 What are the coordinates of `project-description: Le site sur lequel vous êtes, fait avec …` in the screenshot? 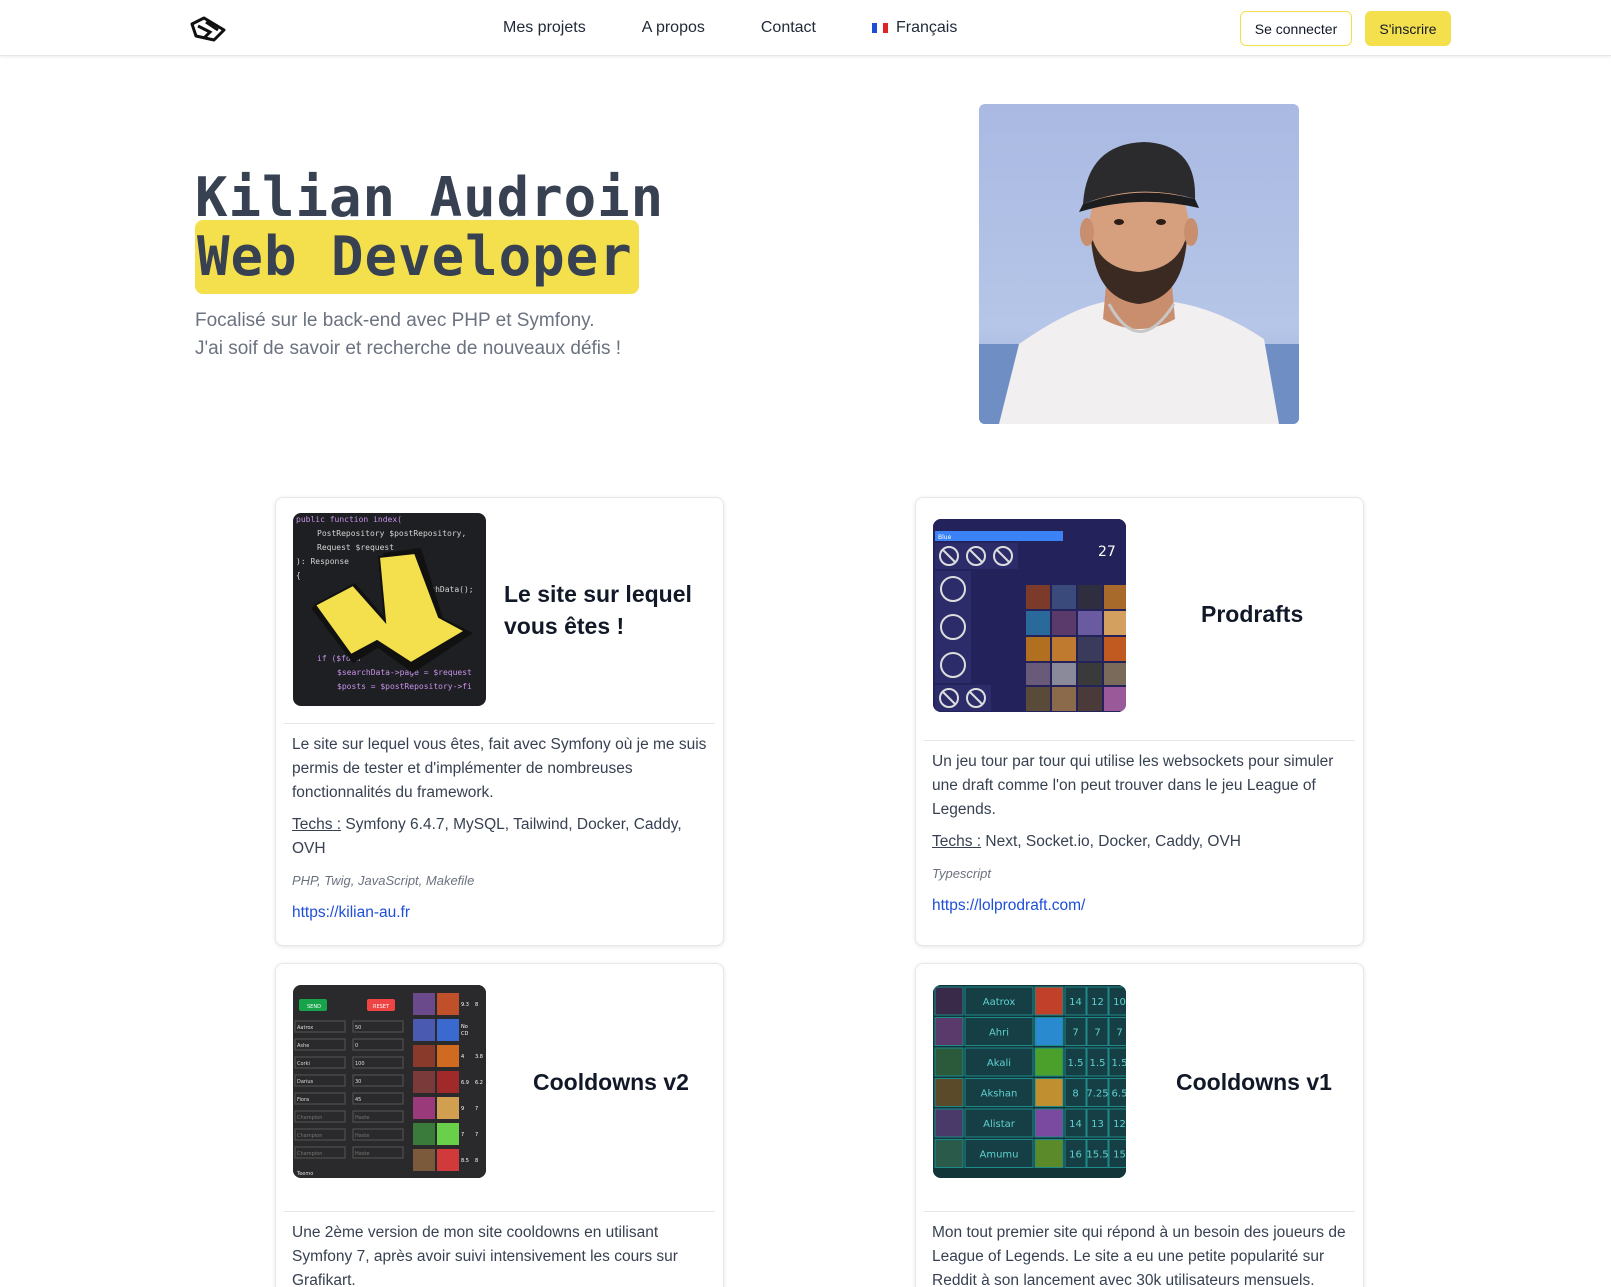 It's located at (499, 768).